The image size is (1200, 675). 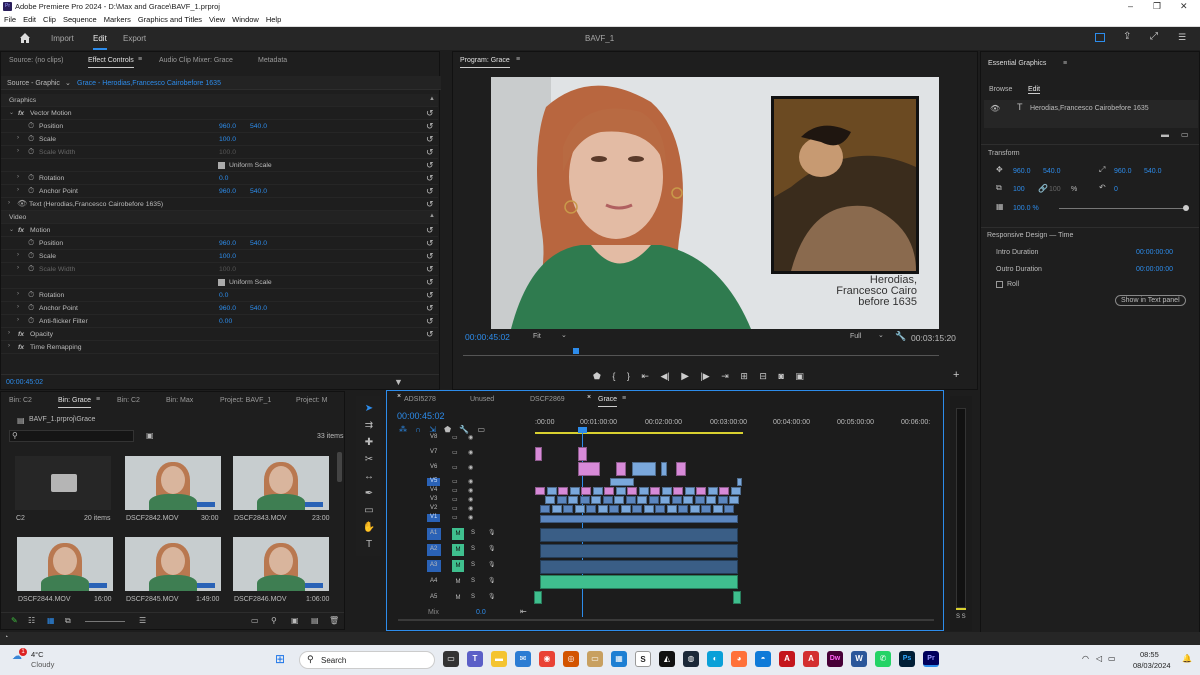 I want to click on notifications-icon: 🔔, so click(x=1187, y=658).